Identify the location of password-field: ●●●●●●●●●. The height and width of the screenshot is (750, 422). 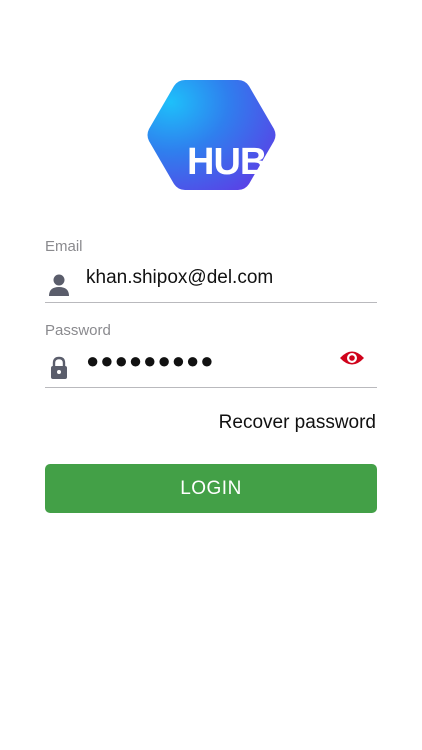
(211, 366).